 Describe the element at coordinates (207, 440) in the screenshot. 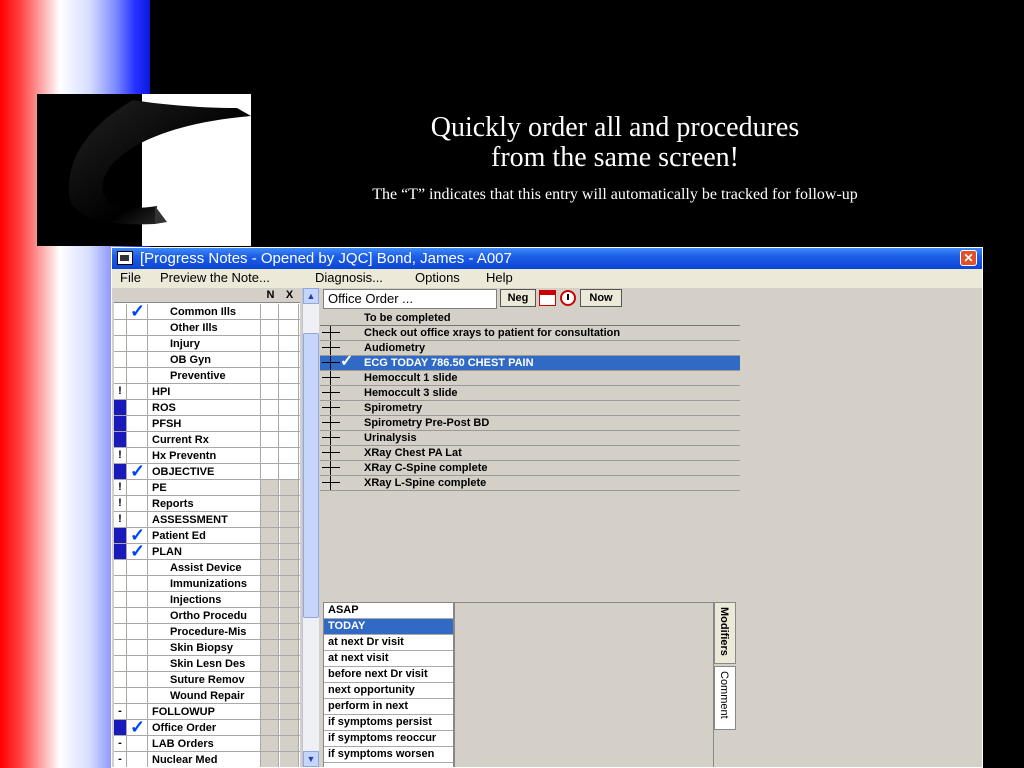

I see `grid-row: Current Rx` at that location.